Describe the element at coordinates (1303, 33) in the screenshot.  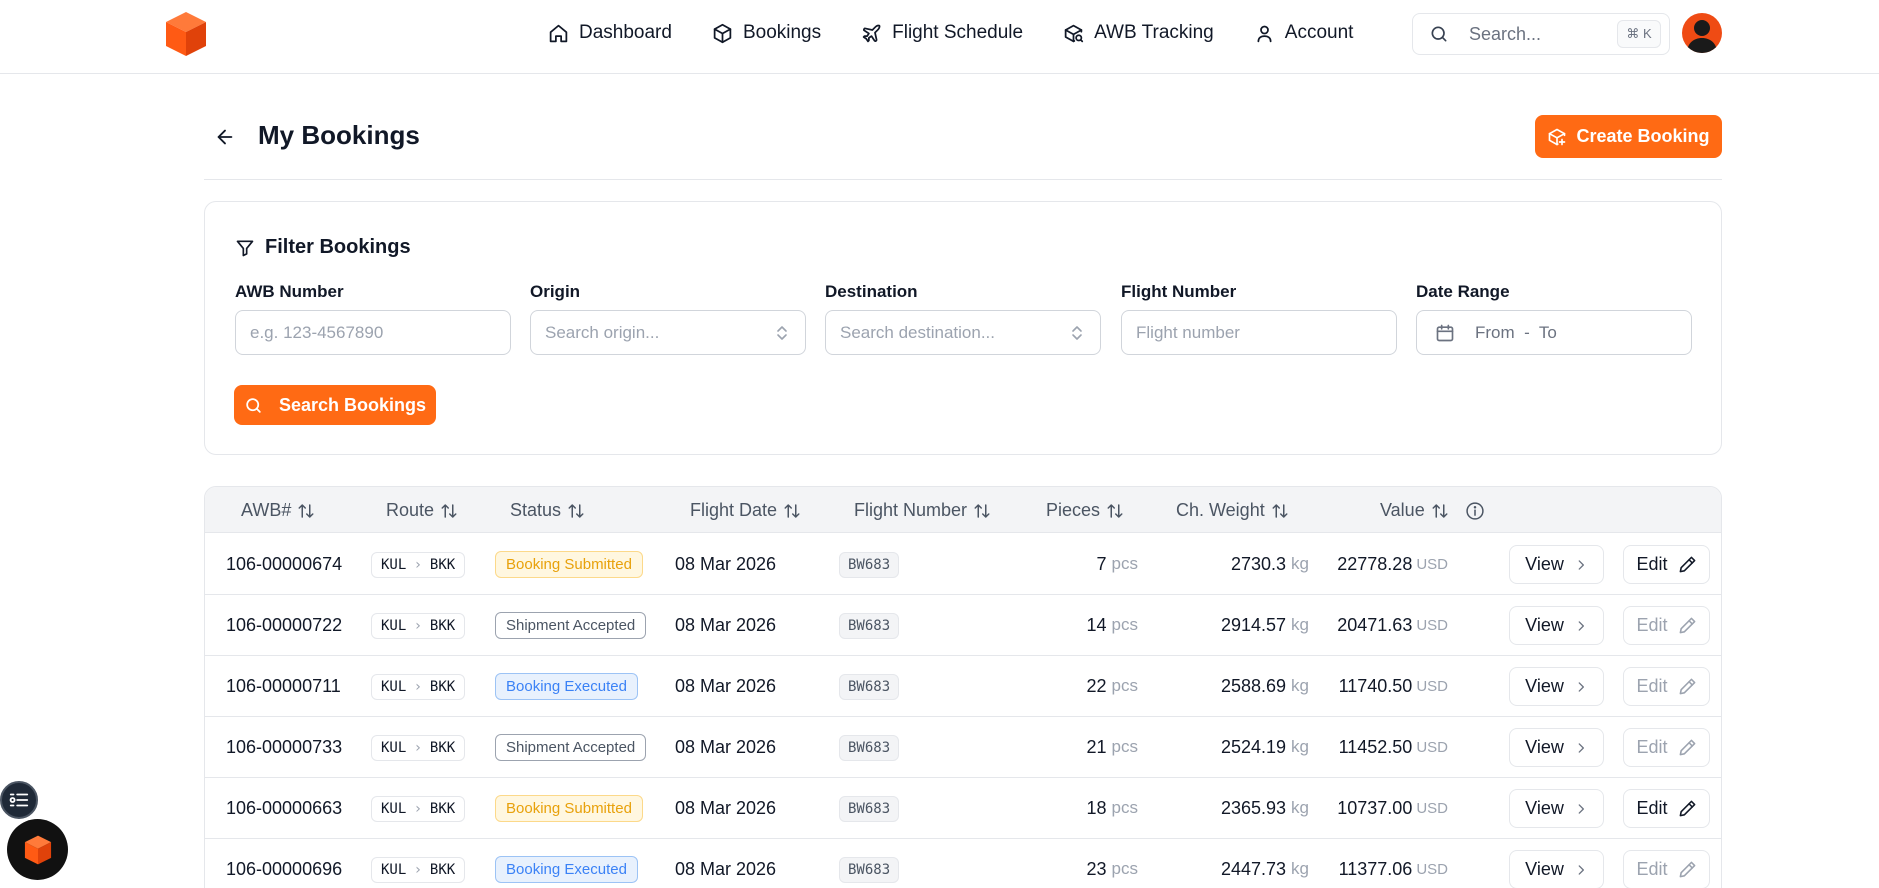
I see `nav-account: Account` at that location.